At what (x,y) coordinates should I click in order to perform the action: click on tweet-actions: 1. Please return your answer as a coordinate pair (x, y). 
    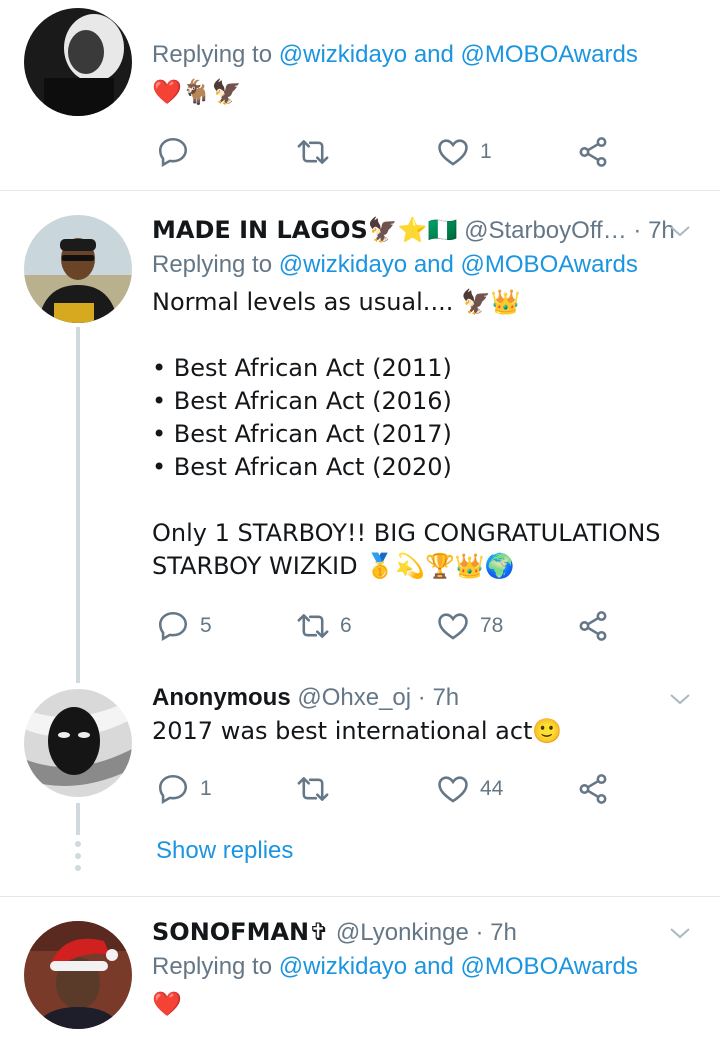
    Looking at the image, I should click on (392, 152).